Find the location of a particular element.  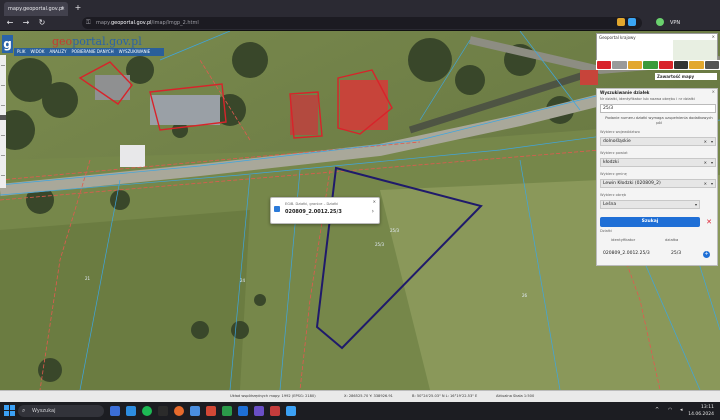

tray-chevron-icon: ^ is located at coordinates (657, 410).